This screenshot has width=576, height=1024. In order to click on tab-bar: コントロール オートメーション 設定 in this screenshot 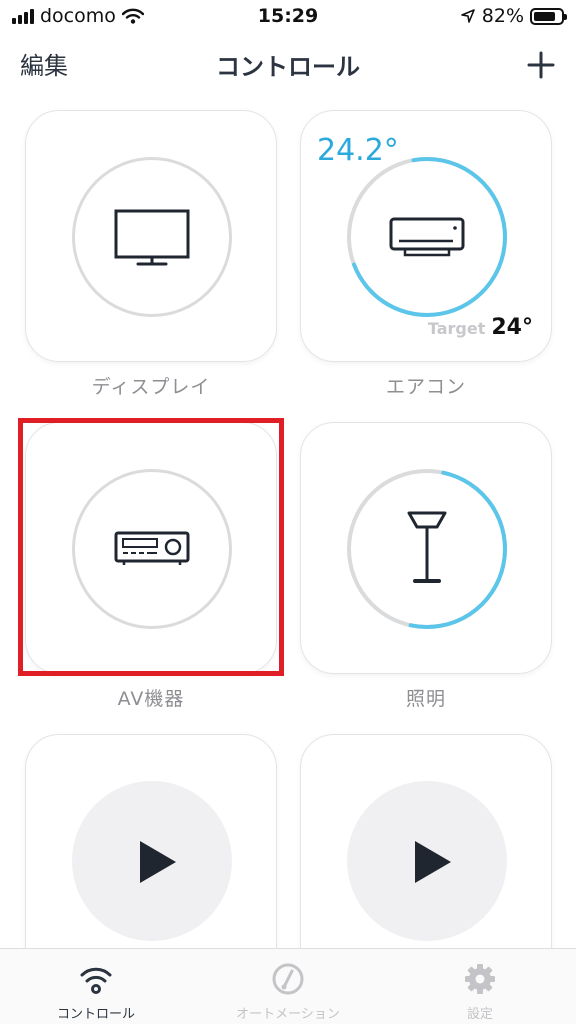, I will do `click(288, 986)`.